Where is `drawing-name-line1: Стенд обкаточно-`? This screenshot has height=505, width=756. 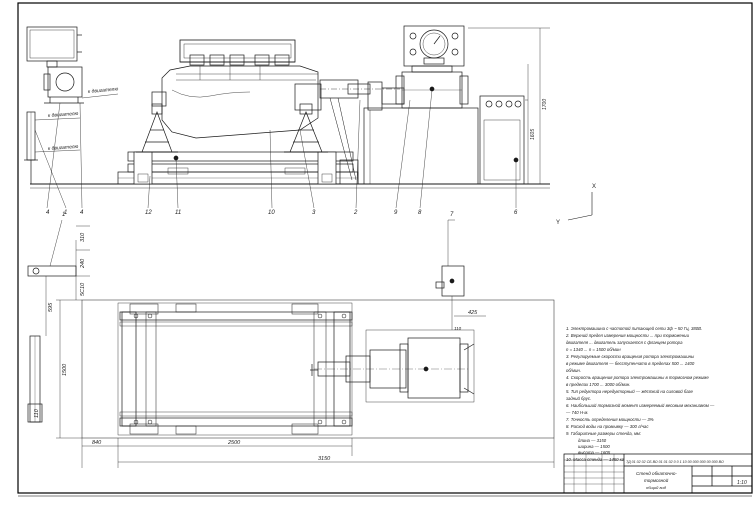 drawing-name-line1: Стенд обкаточно- is located at coordinates (656, 473).